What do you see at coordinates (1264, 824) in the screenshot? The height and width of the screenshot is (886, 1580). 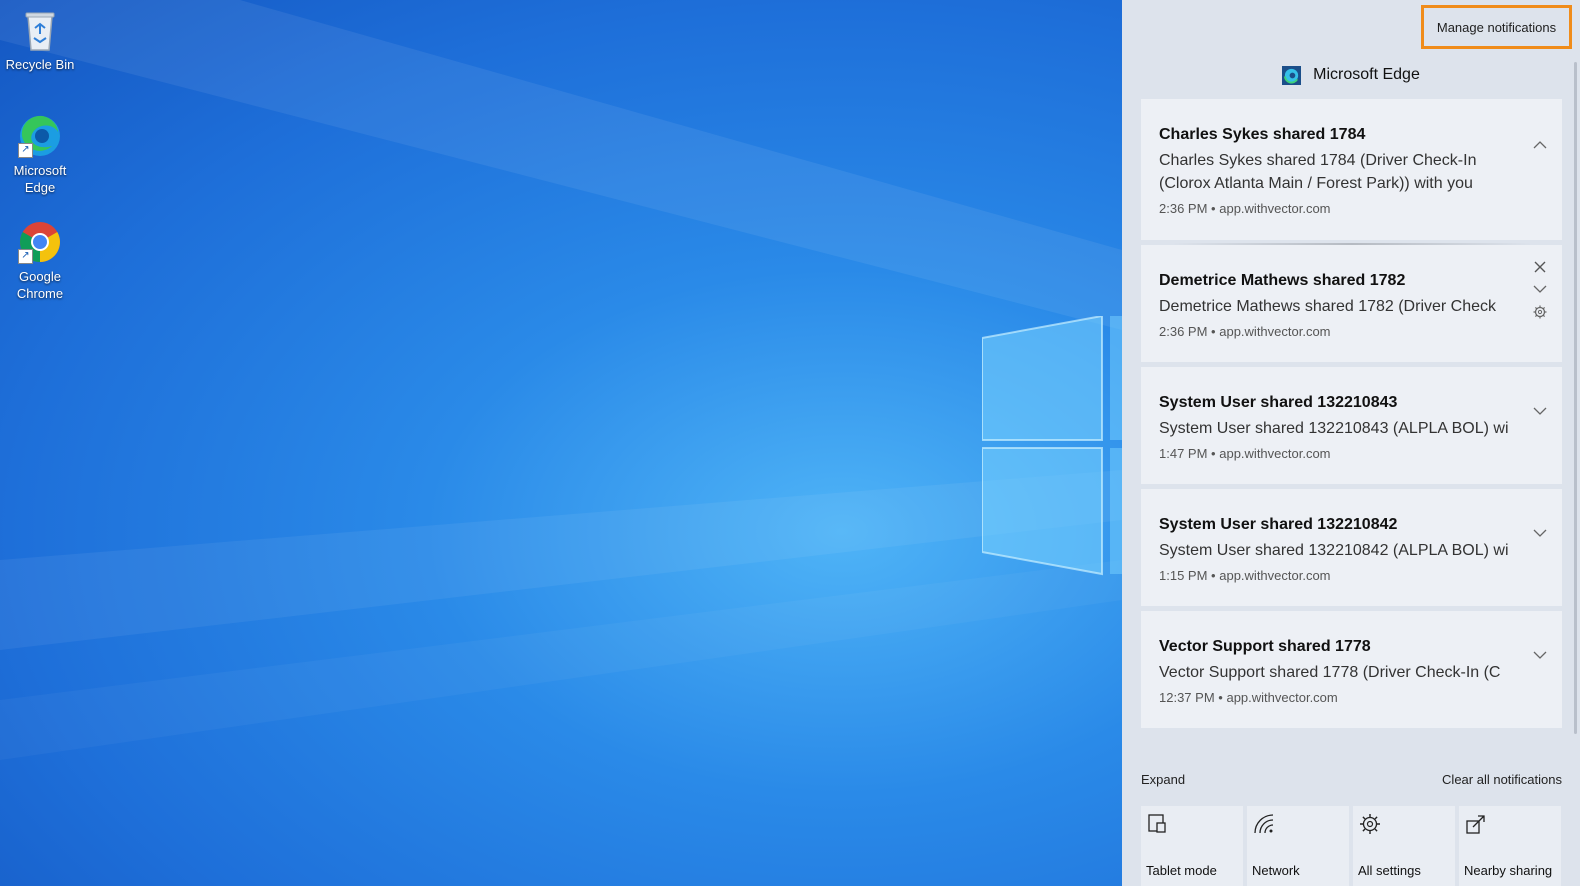 I see `network-icon` at bounding box center [1264, 824].